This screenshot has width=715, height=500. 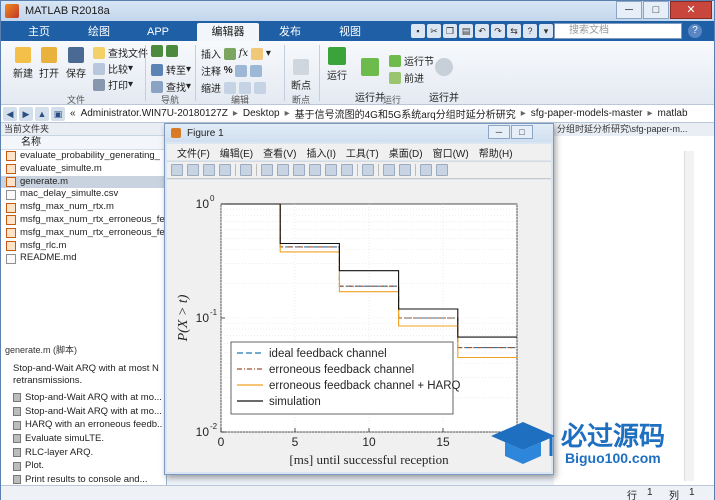 I want to click on zoom-out-icon, so click(x=283, y=170).